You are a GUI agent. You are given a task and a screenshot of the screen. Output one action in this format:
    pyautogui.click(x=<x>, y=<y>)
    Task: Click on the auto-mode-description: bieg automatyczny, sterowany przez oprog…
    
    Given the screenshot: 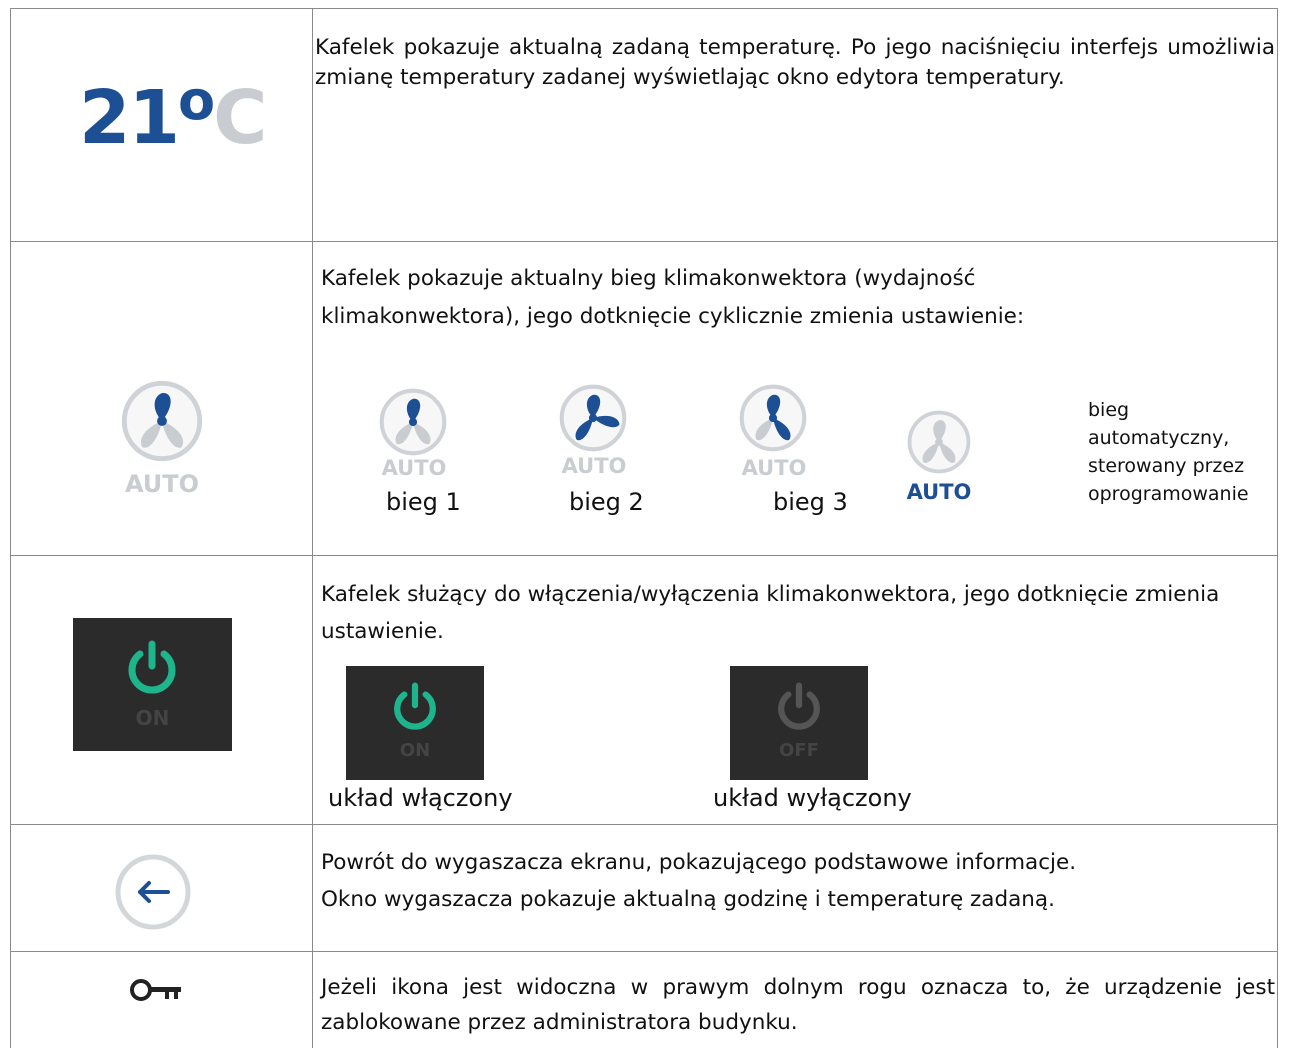 What is the action you would take?
    pyautogui.click(x=1168, y=452)
    